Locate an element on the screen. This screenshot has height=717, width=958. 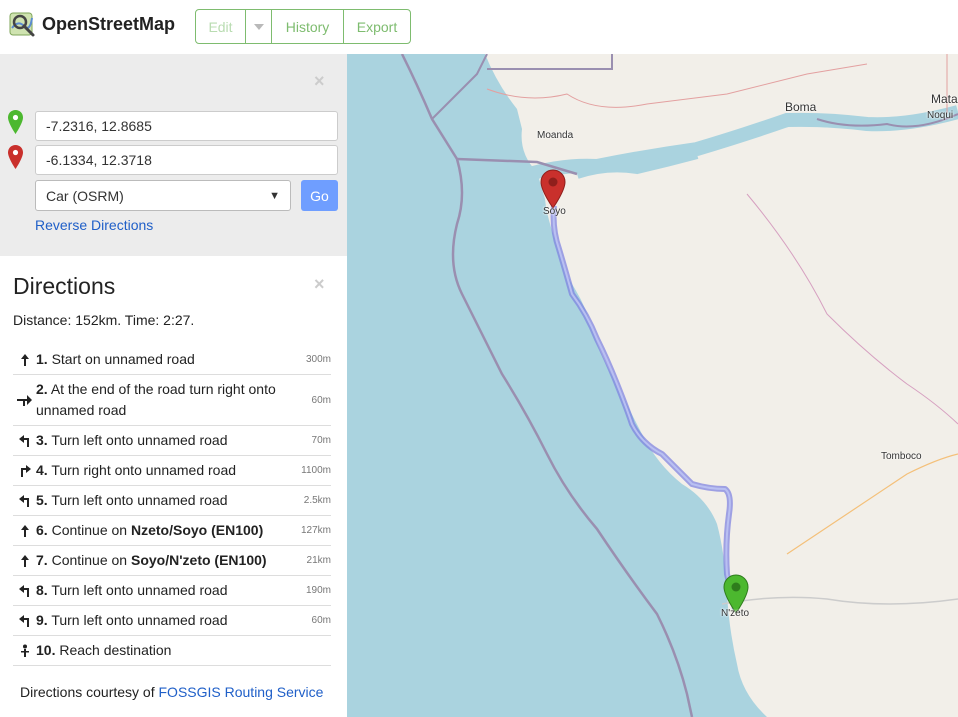
direction-step: 8. Turn left onto unnamed road 190m is located at coordinates (172, 591).